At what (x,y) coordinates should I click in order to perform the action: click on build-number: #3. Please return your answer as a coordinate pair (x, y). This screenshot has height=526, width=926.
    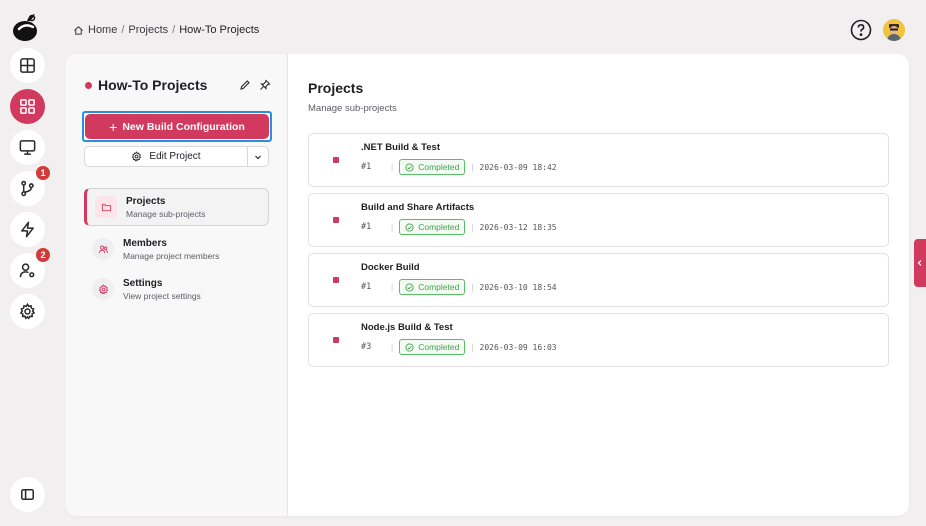
    Looking at the image, I should click on (366, 347).